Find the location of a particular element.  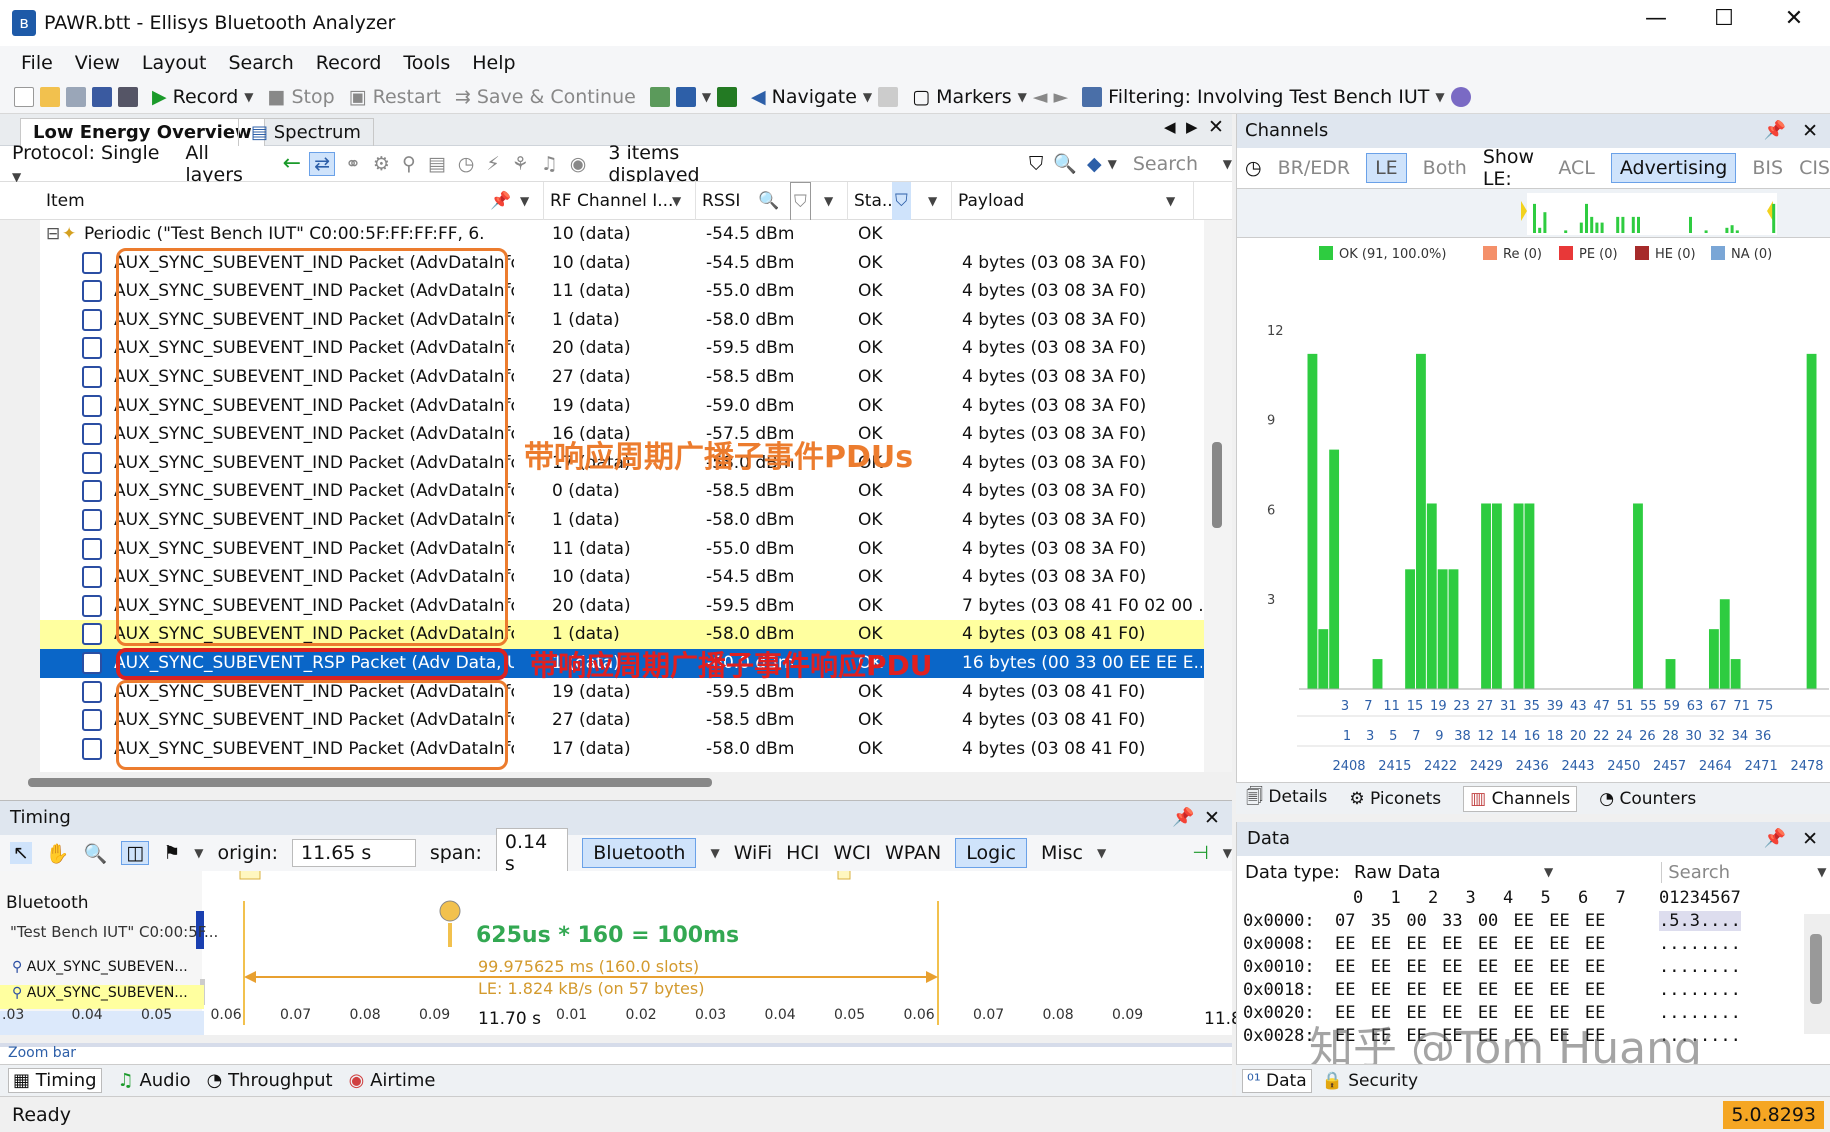

packet-list-scrollbar is located at coordinates (1218, 496).